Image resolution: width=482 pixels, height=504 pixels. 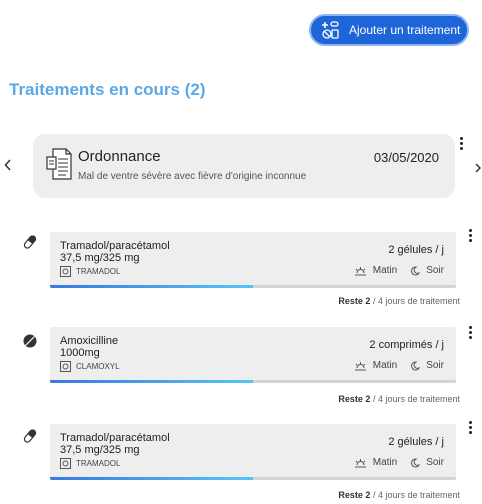 I want to click on medication-brand: CLAMOXYL, so click(x=90, y=366).